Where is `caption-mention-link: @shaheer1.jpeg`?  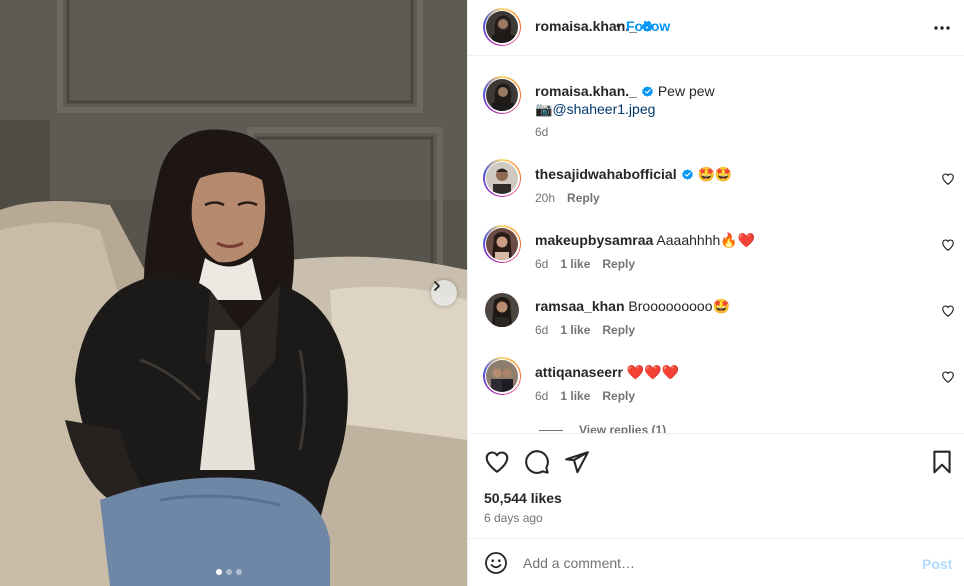
caption-mention-link: @shaheer1.jpeg is located at coordinates (603, 109).